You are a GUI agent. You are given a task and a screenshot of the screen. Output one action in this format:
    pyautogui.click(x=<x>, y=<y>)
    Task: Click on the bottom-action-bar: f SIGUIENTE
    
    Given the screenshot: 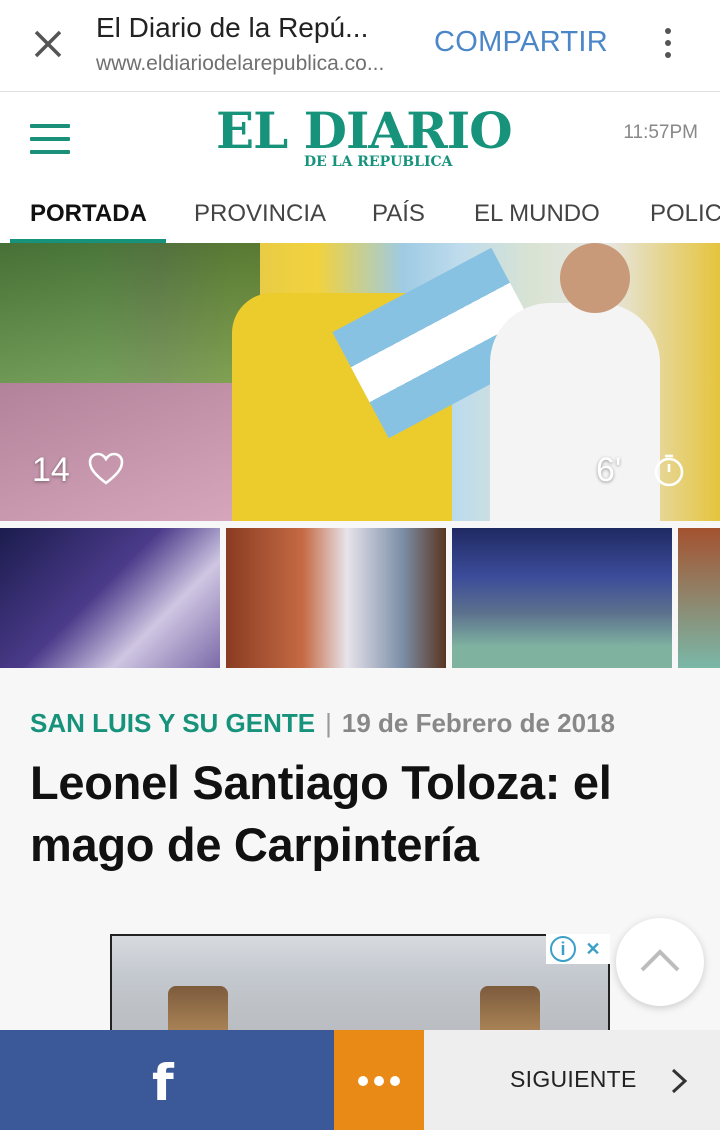 What is the action you would take?
    pyautogui.click(x=360, y=1080)
    